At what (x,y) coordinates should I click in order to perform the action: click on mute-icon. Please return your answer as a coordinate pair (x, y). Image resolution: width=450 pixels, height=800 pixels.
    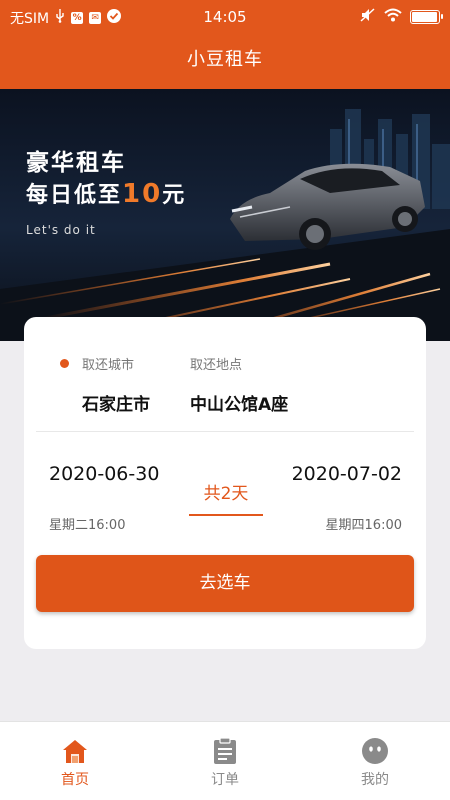
    Looking at the image, I should click on (368, 17).